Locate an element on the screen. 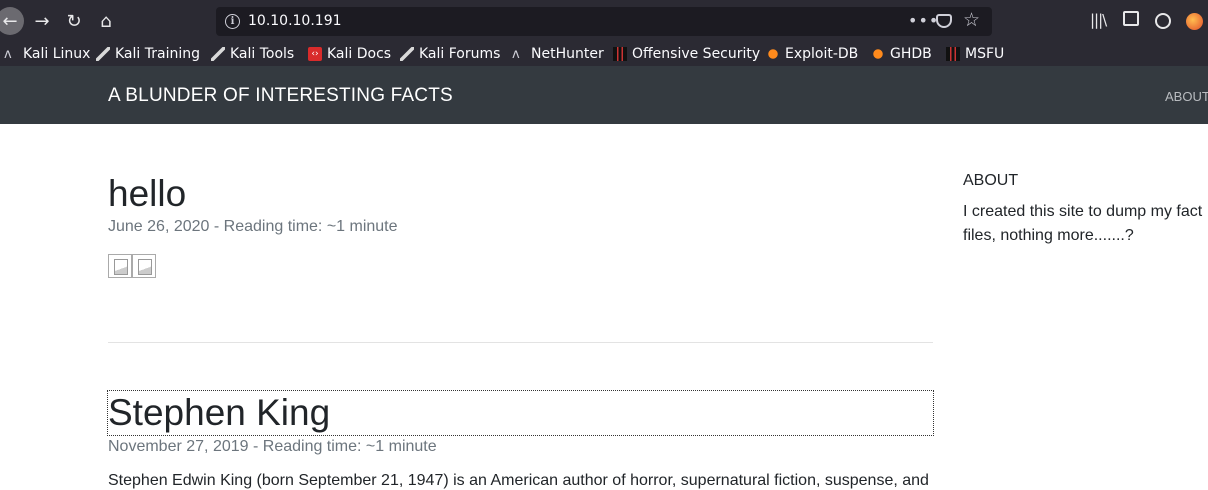 The height and width of the screenshot is (490, 1208). bookmark-label: Kali Training is located at coordinates (157, 54).